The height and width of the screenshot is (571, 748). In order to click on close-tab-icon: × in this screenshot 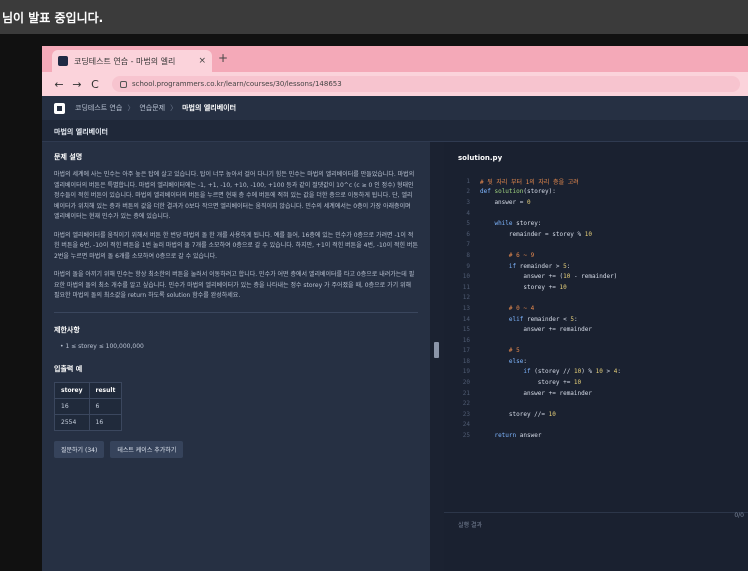, I will do `click(202, 61)`.